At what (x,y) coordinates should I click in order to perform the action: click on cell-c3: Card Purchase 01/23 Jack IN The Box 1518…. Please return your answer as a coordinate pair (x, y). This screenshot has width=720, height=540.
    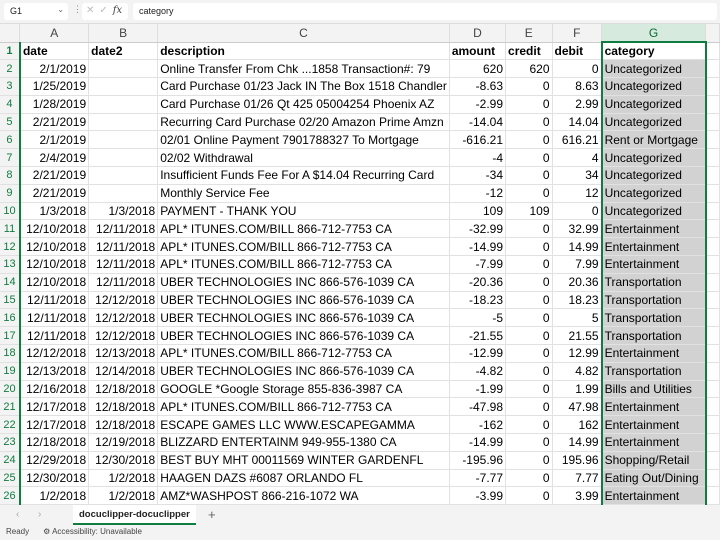
    Looking at the image, I should click on (303, 86).